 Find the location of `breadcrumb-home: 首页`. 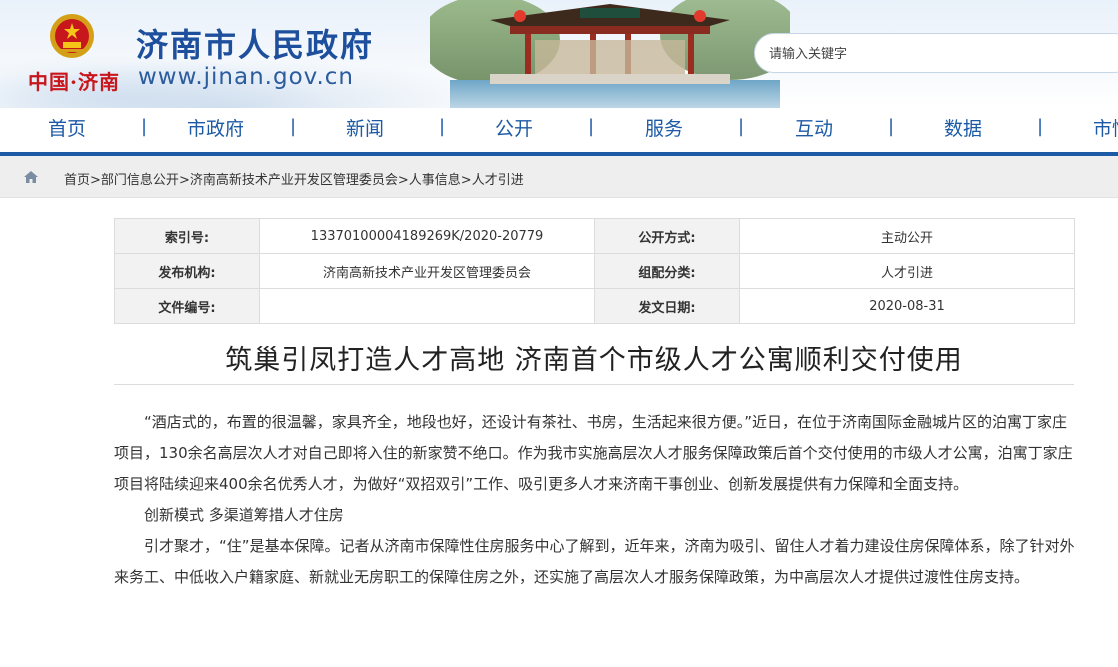

breadcrumb-home: 首页 is located at coordinates (77, 180).